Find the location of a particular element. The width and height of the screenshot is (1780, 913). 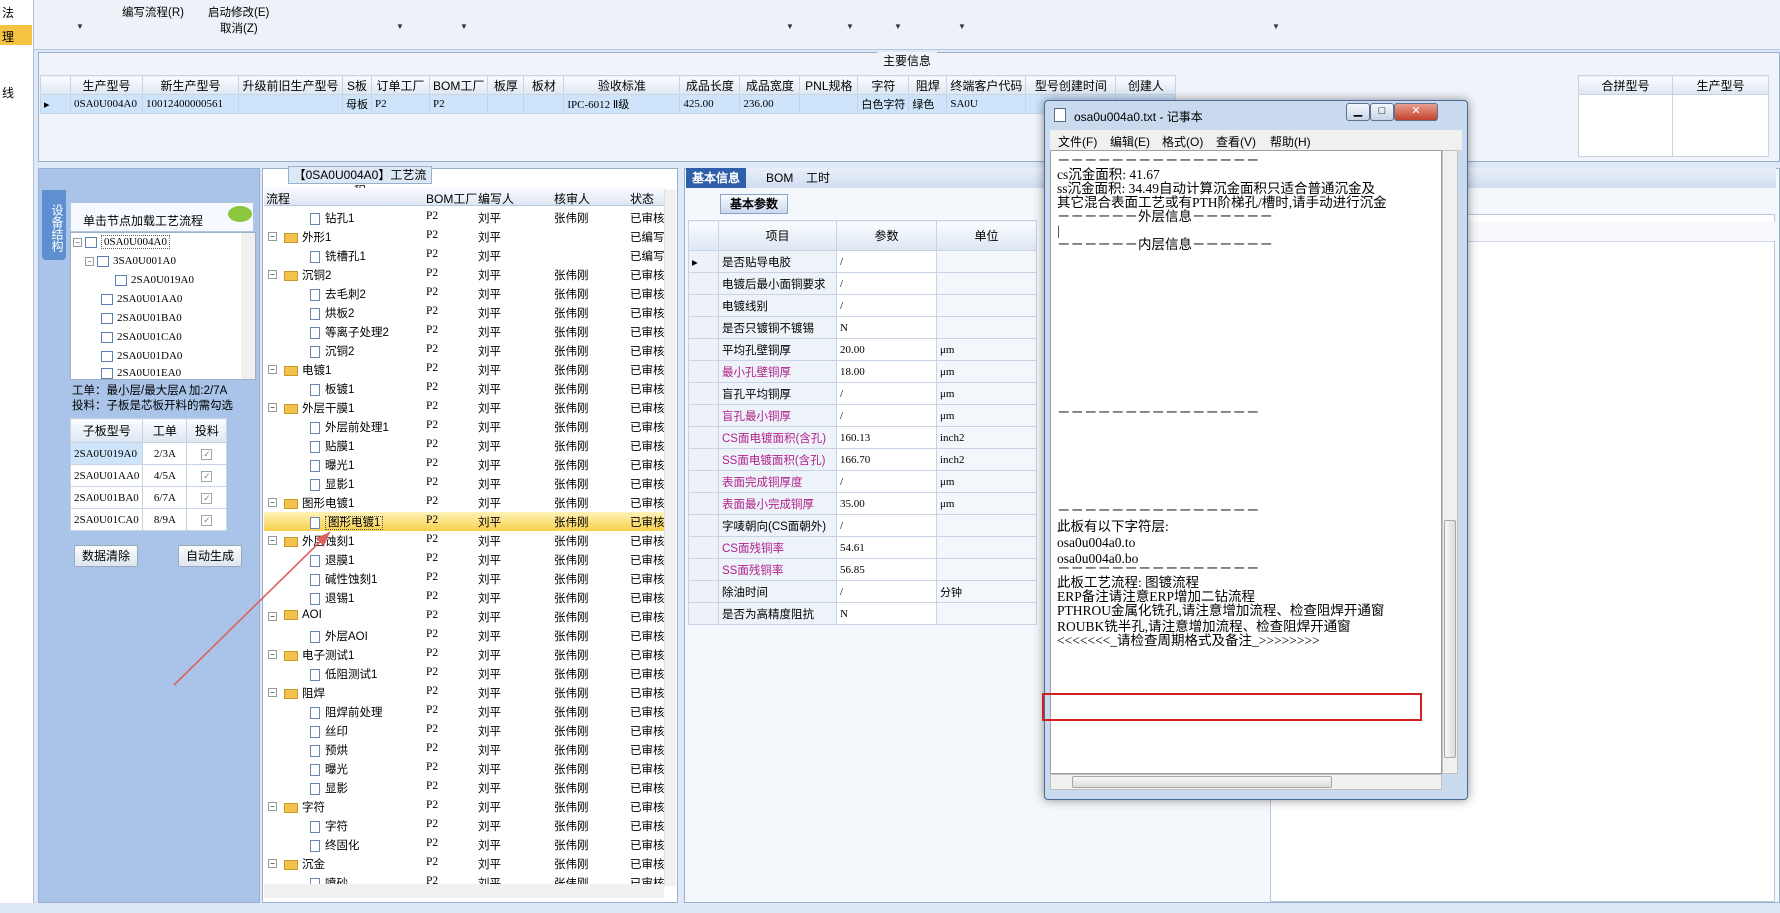

menu-help: 帮助(H) is located at coordinates (1290, 141).